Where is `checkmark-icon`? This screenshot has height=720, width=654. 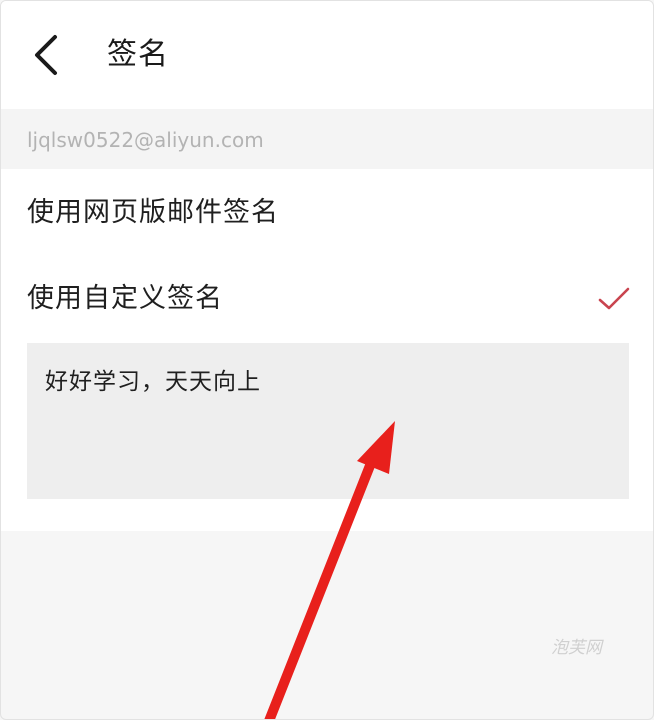 checkmark-icon is located at coordinates (614, 299).